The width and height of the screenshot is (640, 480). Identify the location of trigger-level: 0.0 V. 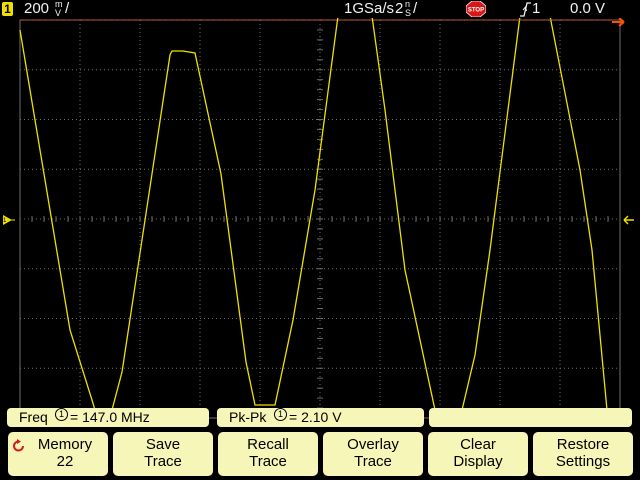
(588, 8).